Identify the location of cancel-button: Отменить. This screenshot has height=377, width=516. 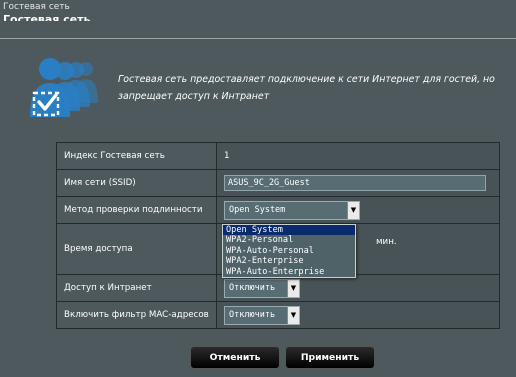
(235, 357).